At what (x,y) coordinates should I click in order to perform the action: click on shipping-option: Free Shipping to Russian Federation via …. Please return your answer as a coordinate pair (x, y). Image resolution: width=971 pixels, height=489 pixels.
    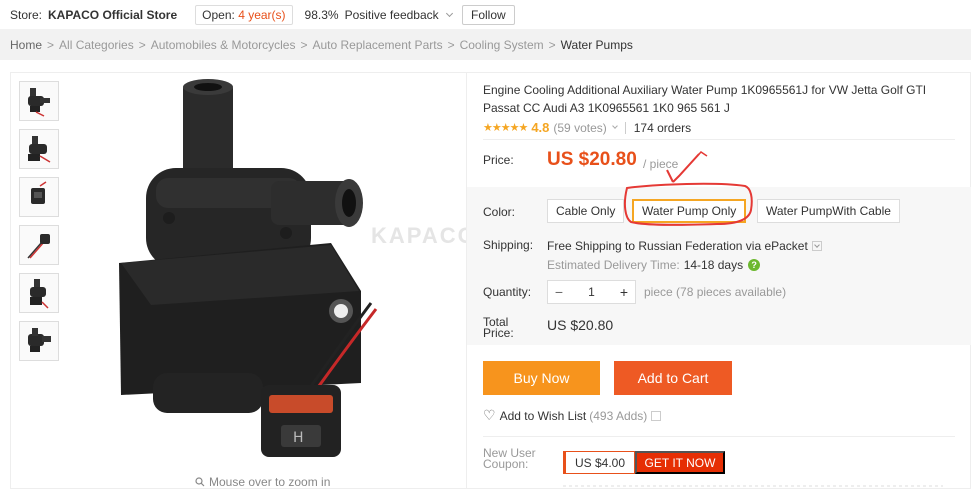
    Looking at the image, I should click on (684, 246).